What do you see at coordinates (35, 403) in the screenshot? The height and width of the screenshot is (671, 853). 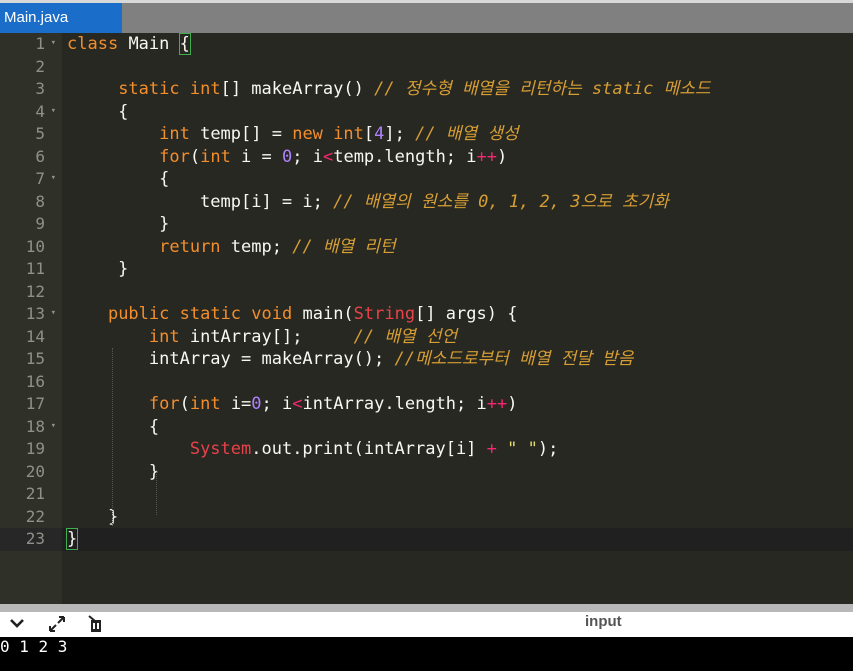 I see `line-number-label: 17` at bounding box center [35, 403].